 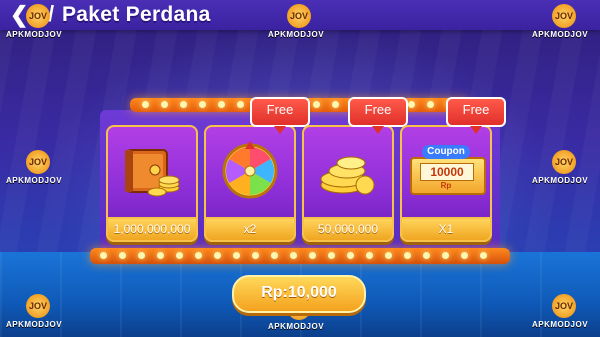 I want to click on coupon-unit: Rp, so click(x=446, y=185).